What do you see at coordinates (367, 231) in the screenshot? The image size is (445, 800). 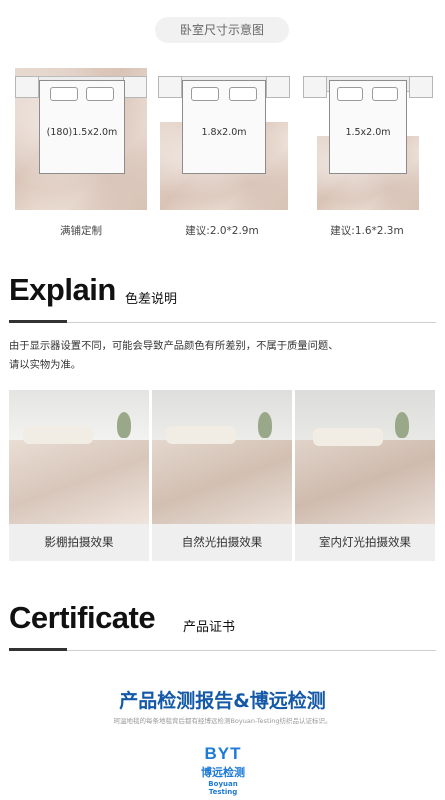 I see `diagram-caption: 建议:1.6*2.3m` at bounding box center [367, 231].